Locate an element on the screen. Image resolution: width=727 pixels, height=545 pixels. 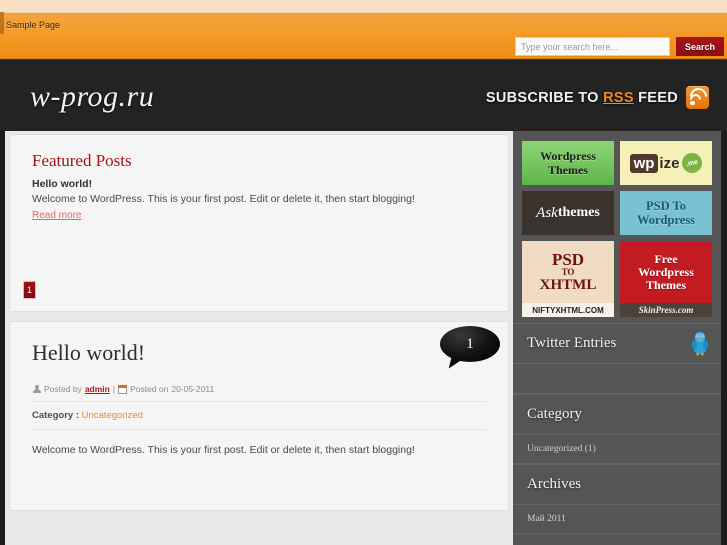
search-form: Search is located at coordinates (619, 46).